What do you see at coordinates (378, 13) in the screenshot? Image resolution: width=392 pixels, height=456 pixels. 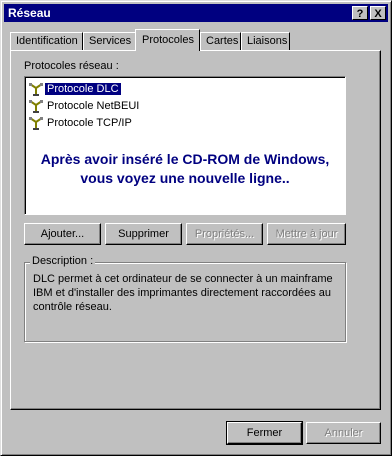 I see `close-window-button: X` at bounding box center [378, 13].